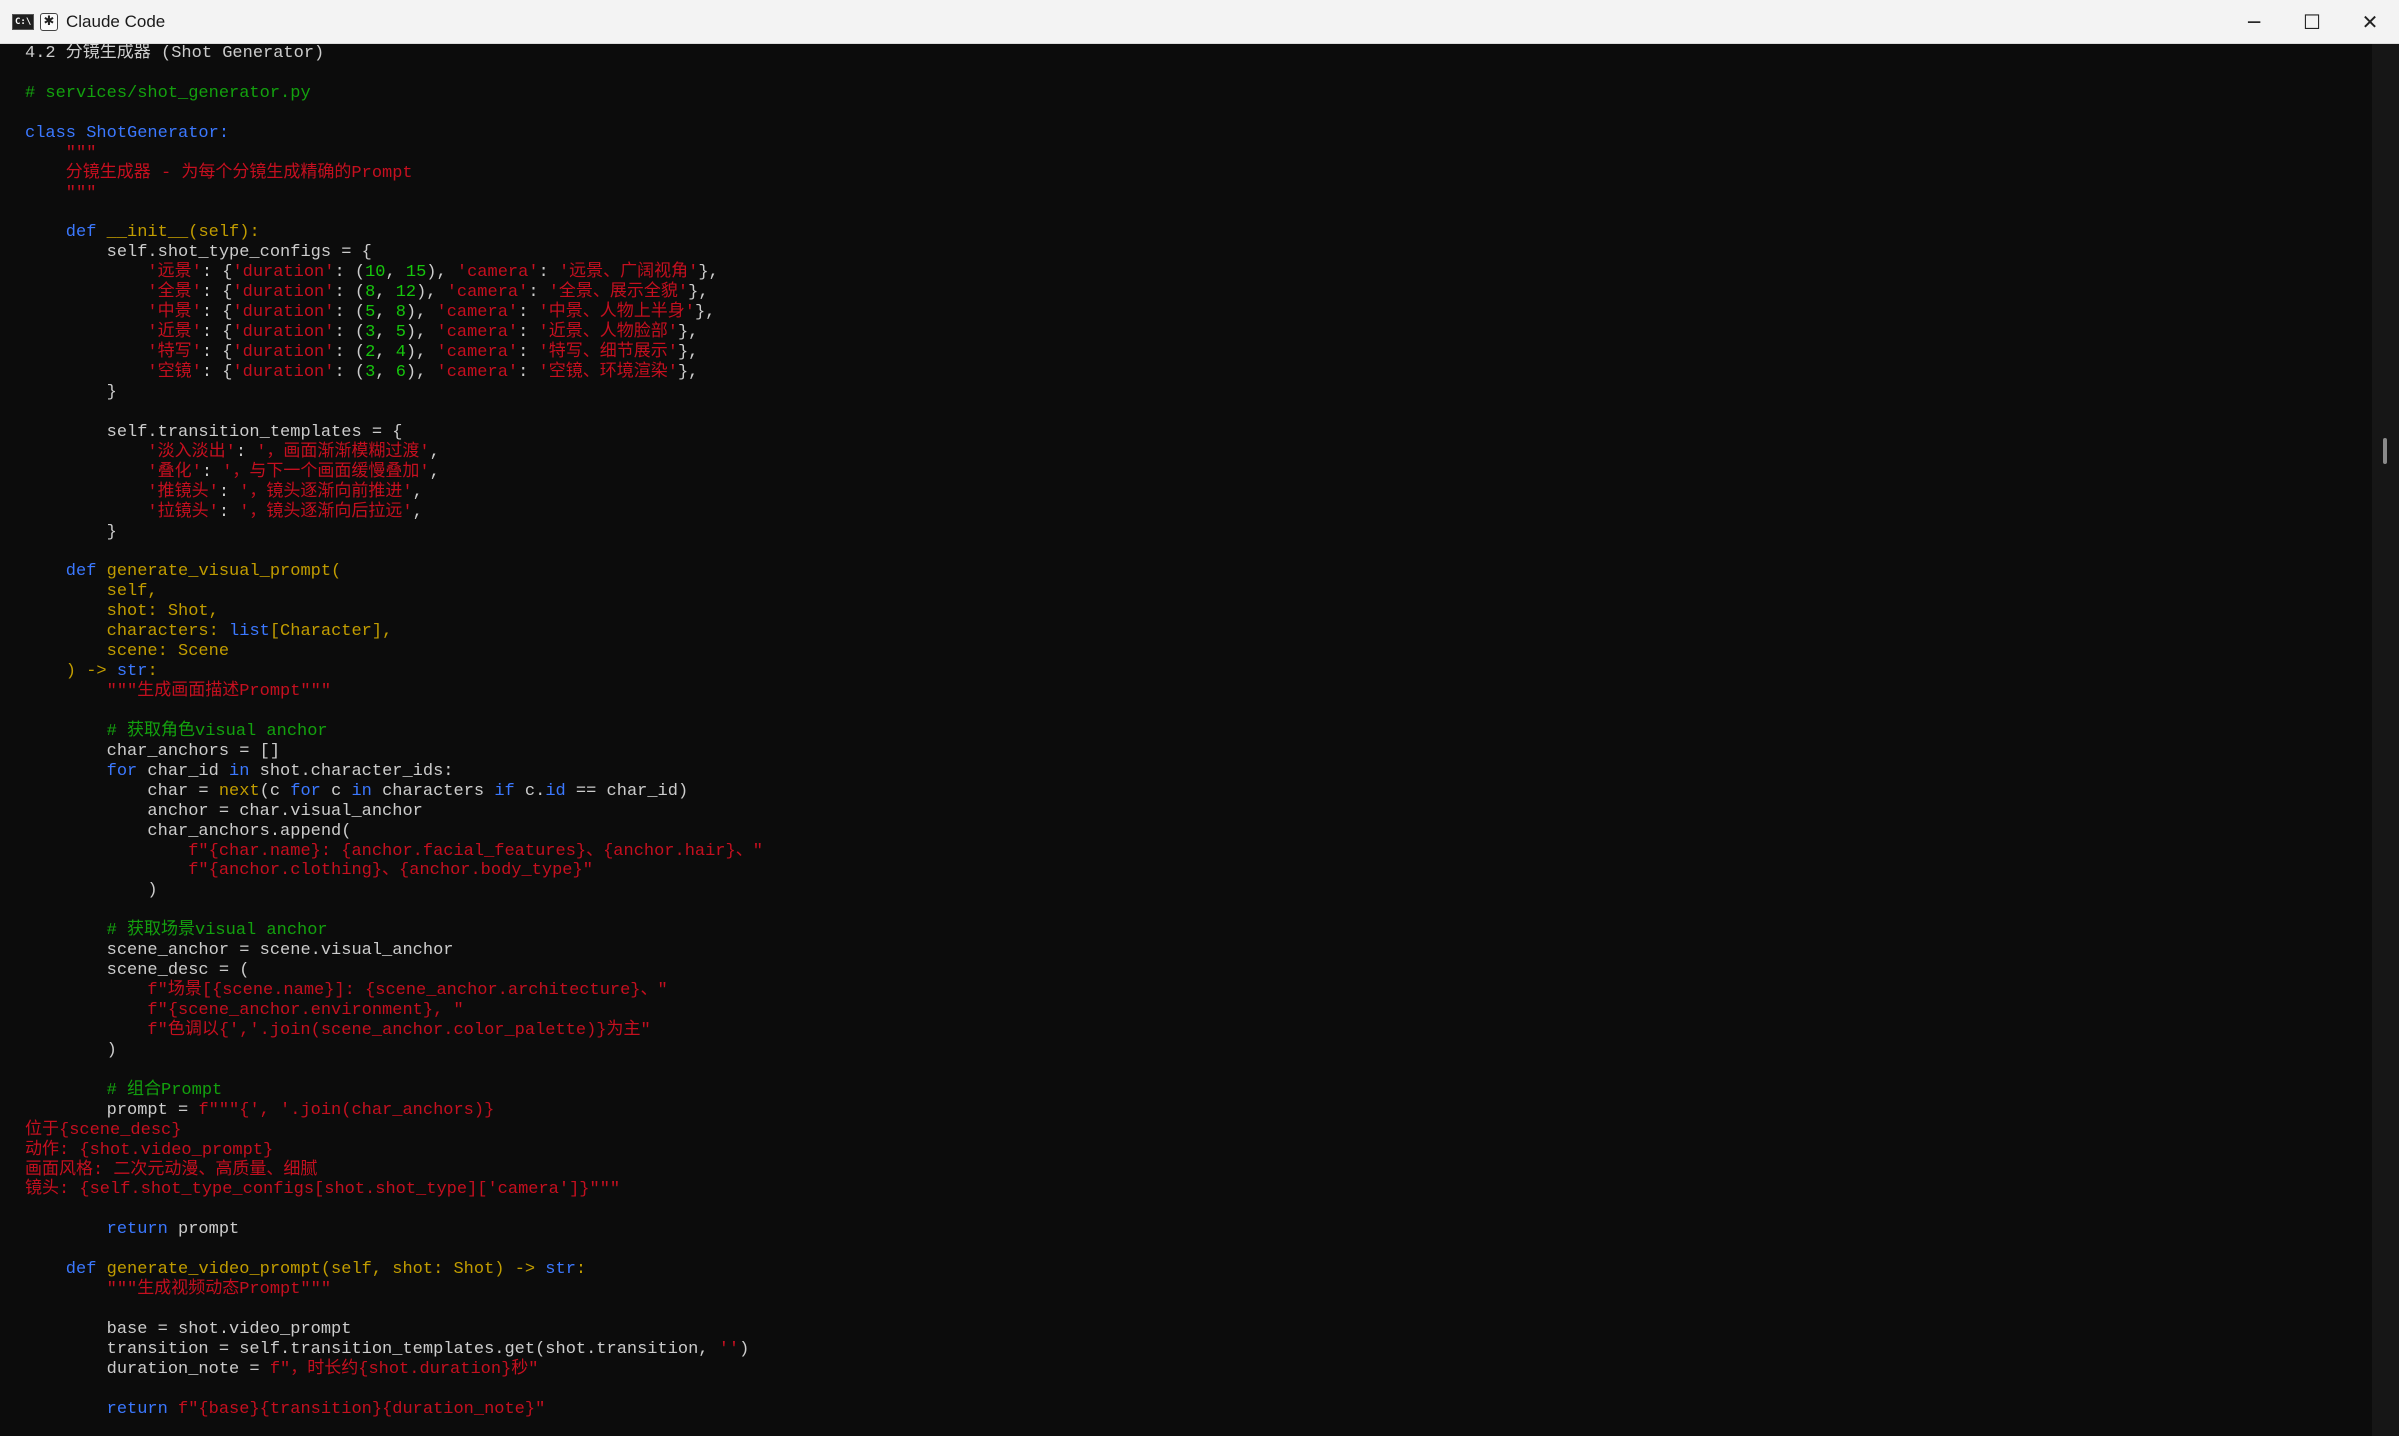  I want to click on code-token: f"""{', '.join(char_anchors)}, so click(346, 1110).